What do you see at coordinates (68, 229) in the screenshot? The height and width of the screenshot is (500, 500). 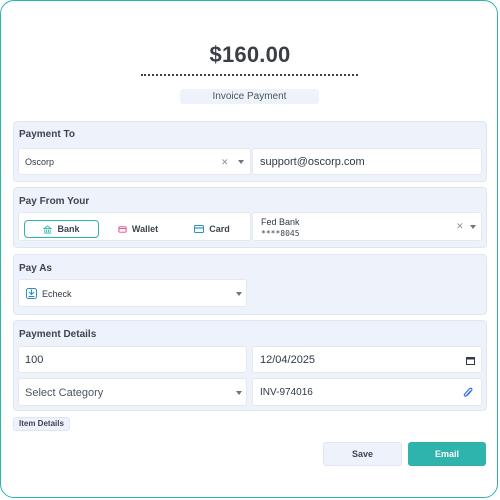 I see `tab-bank-label: Bank` at bounding box center [68, 229].